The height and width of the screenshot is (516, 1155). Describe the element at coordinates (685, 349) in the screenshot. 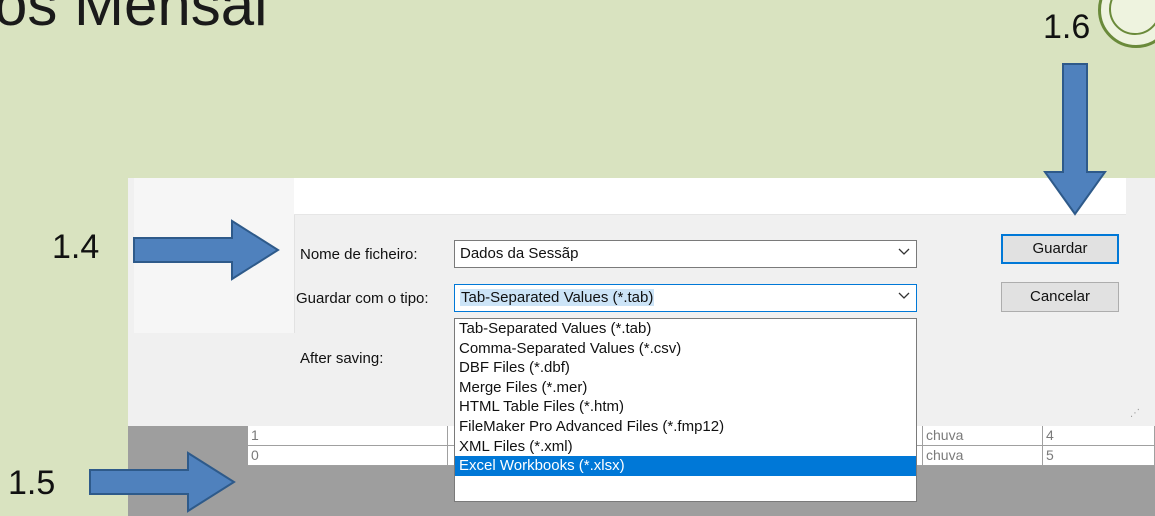

I see `dropdown-option: Comma-Separated Values (*.csv)` at that location.